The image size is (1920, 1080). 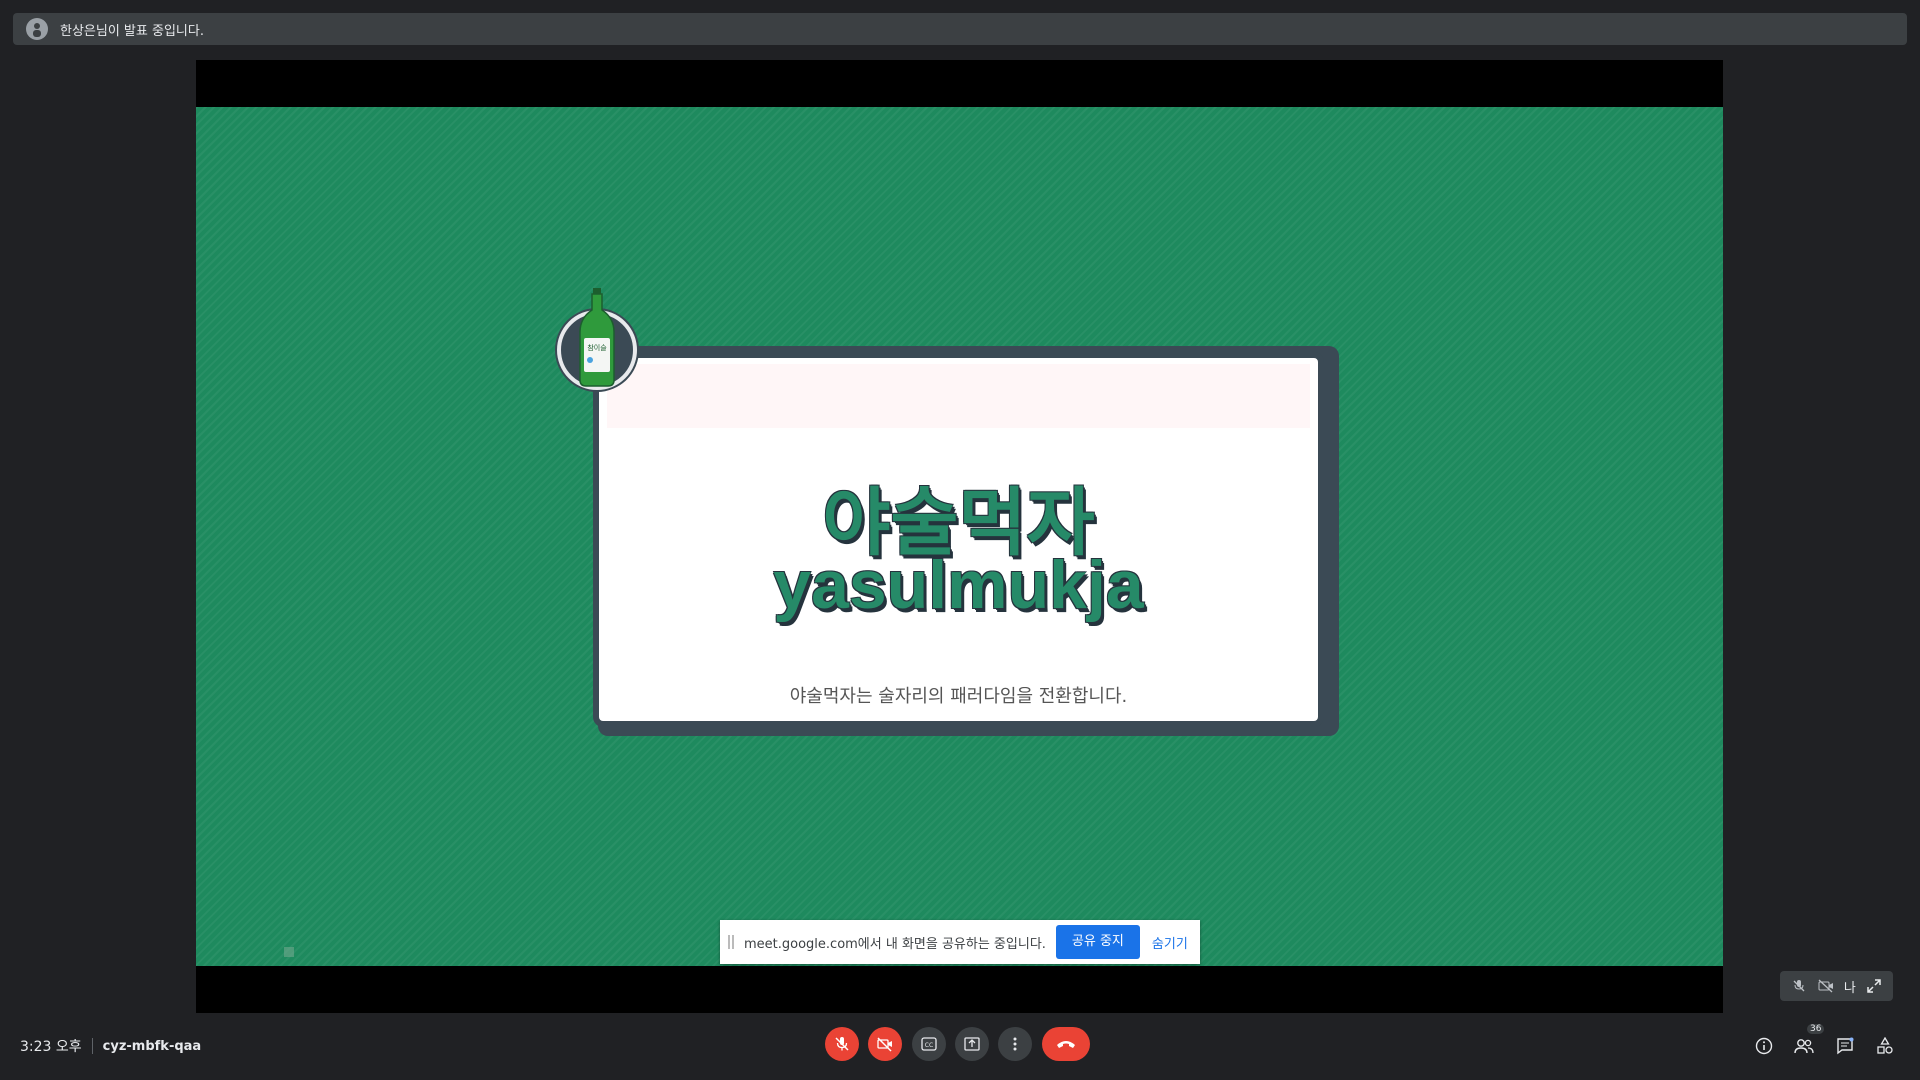 I want to click on mic-toggle-button, so click(x=842, y=1044).